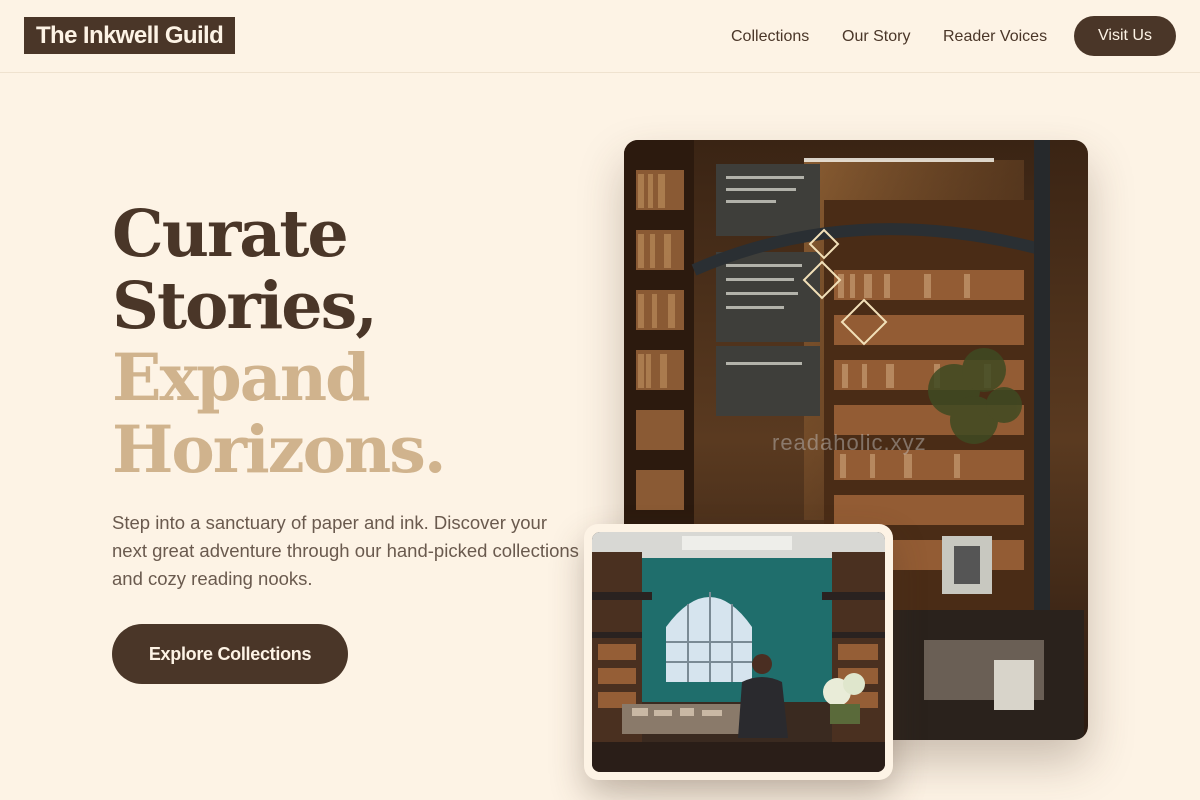  I want to click on library-illustration, so click(738, 652).